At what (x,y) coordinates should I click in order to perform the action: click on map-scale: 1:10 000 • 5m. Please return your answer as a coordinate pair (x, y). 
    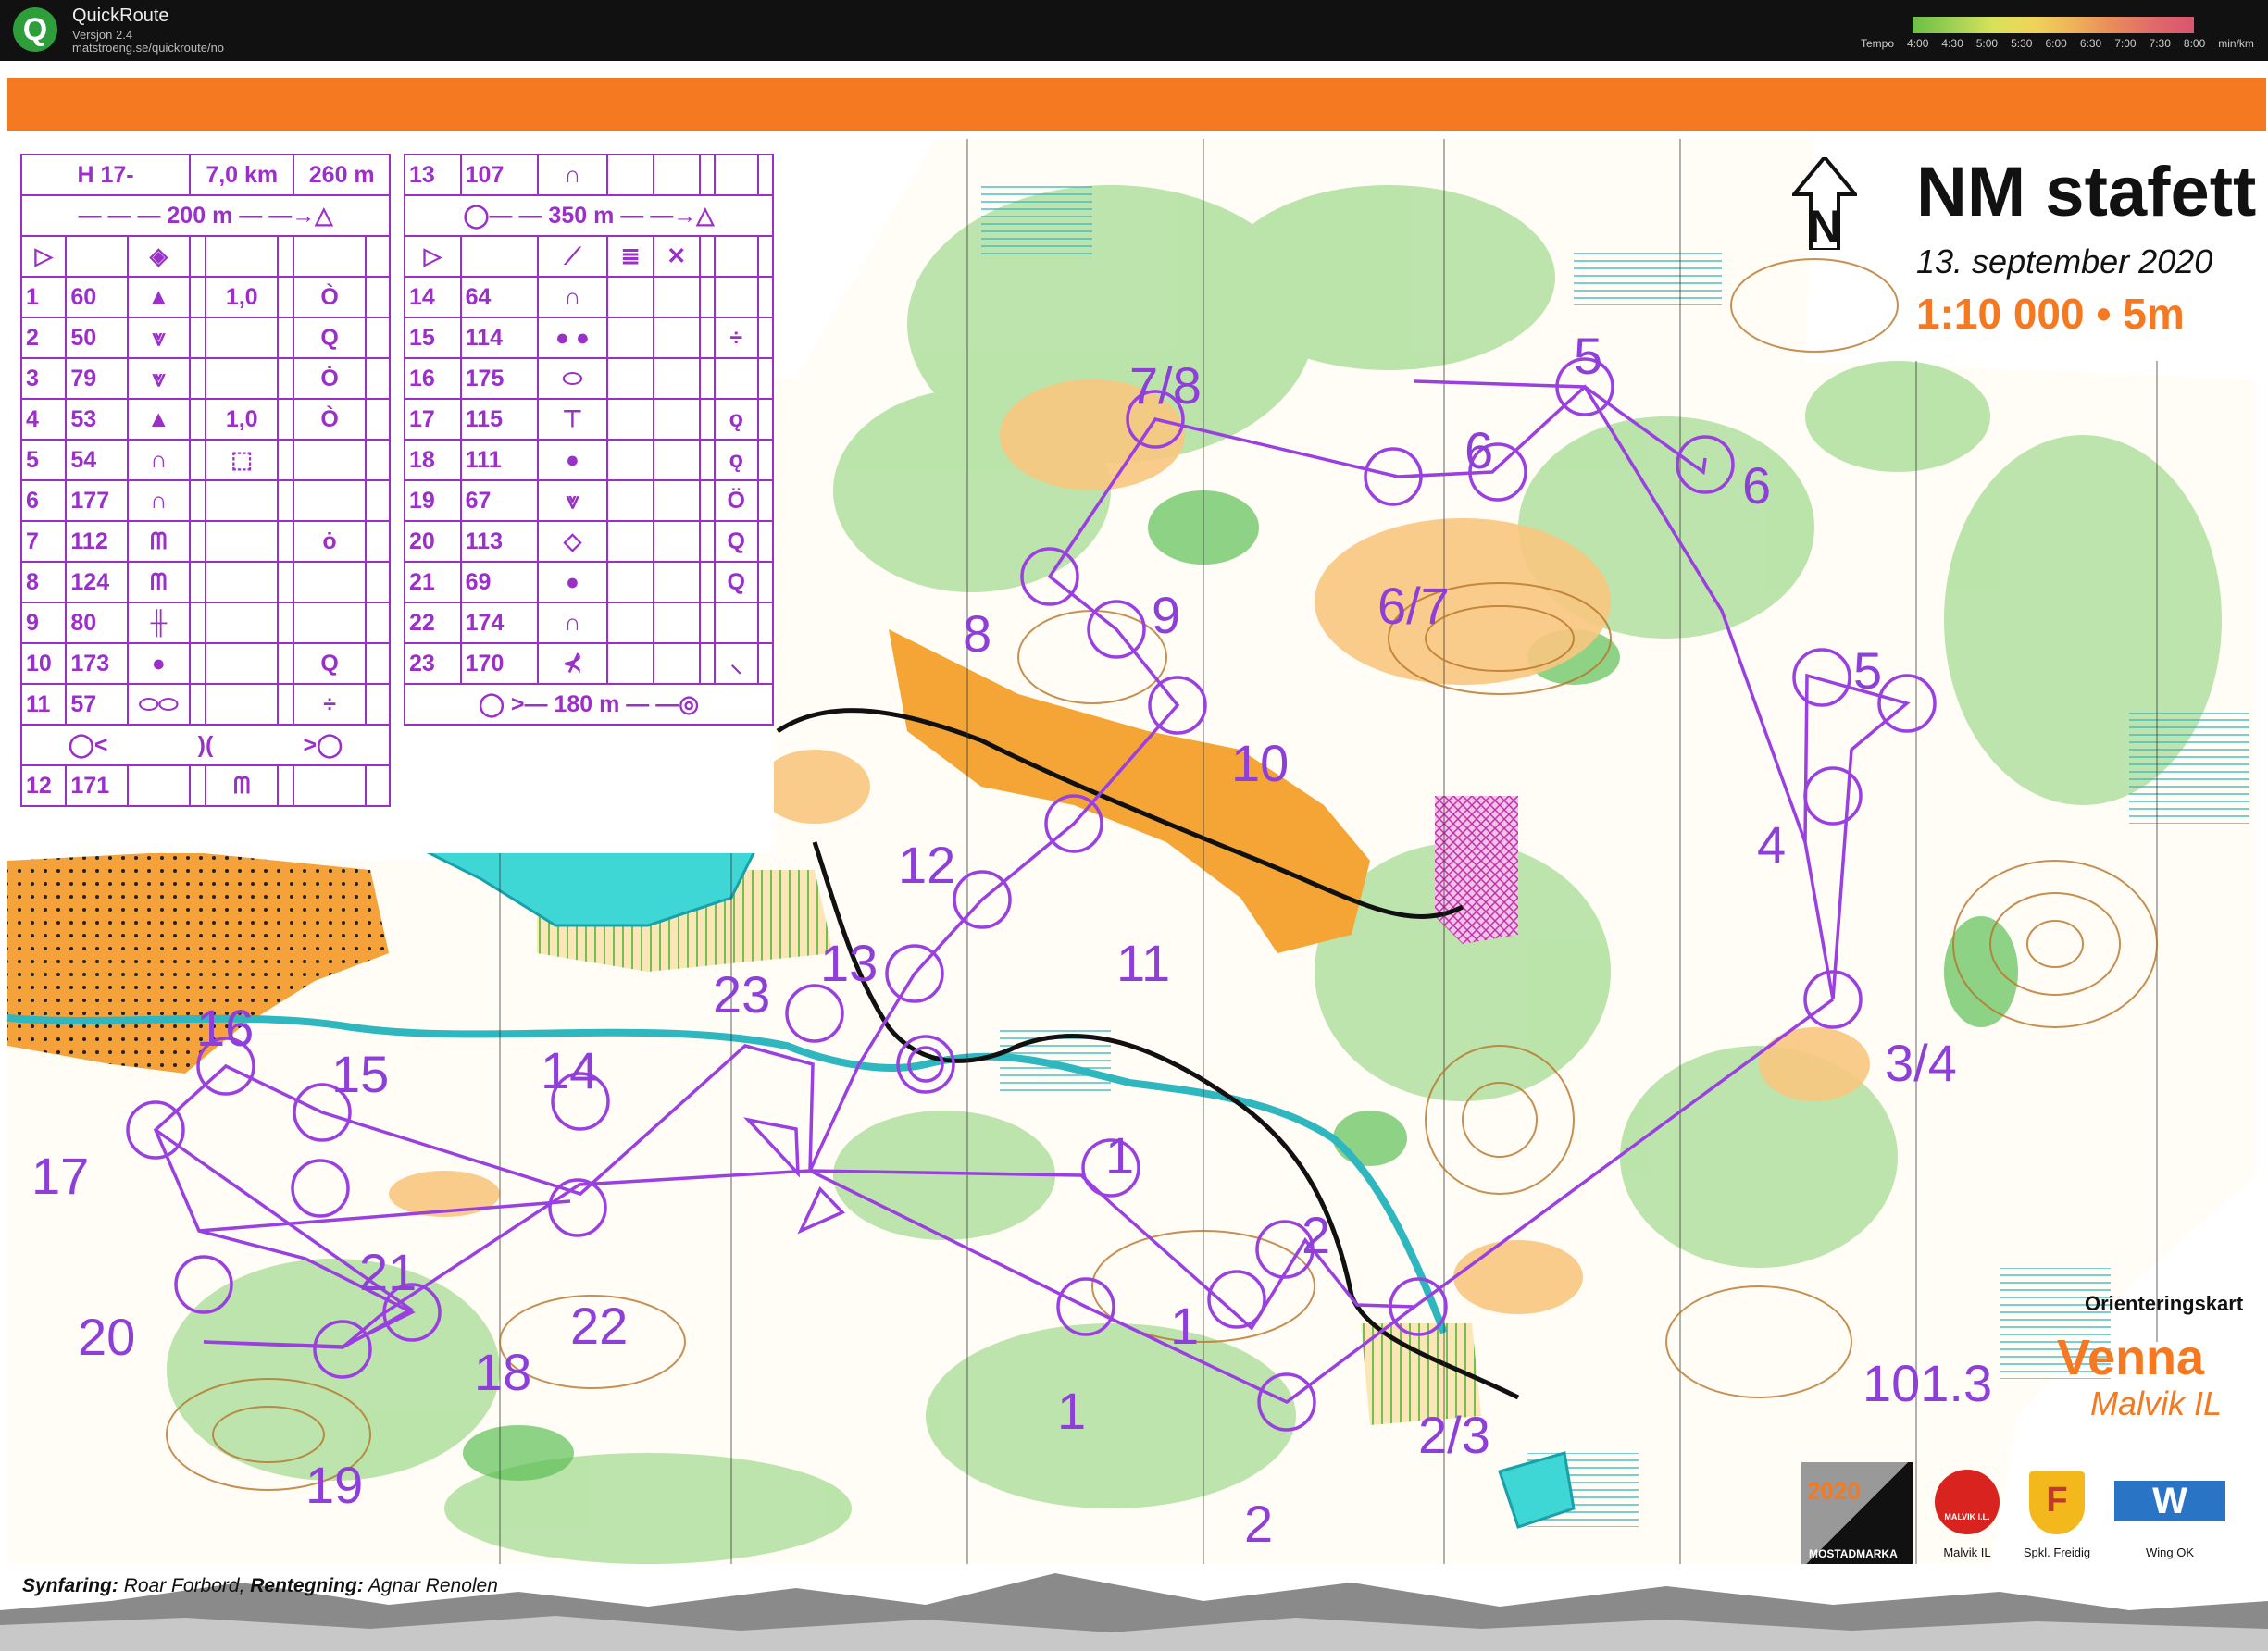
    Looking at the image, I should click on (2050, 314).